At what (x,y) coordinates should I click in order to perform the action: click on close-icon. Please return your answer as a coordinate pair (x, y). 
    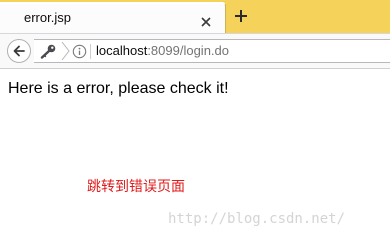
    Looking at the image, I should click on (206, 20).